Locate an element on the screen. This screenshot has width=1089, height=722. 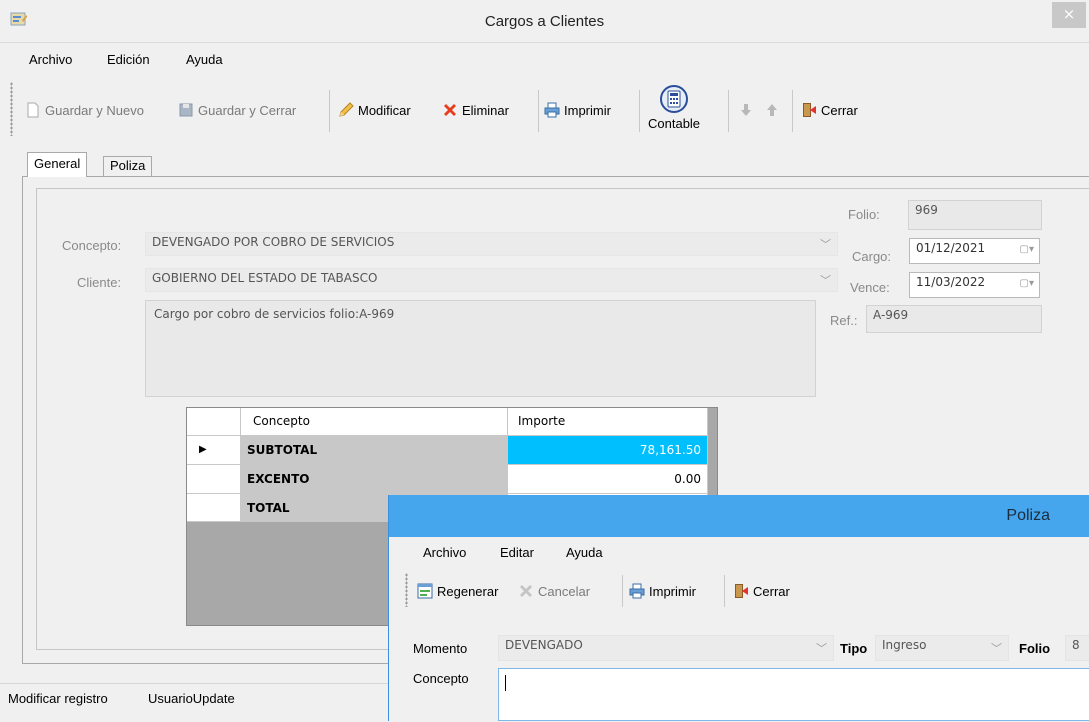
vence-date-value: 11/03/2022 is located at coordinates (951, 282).